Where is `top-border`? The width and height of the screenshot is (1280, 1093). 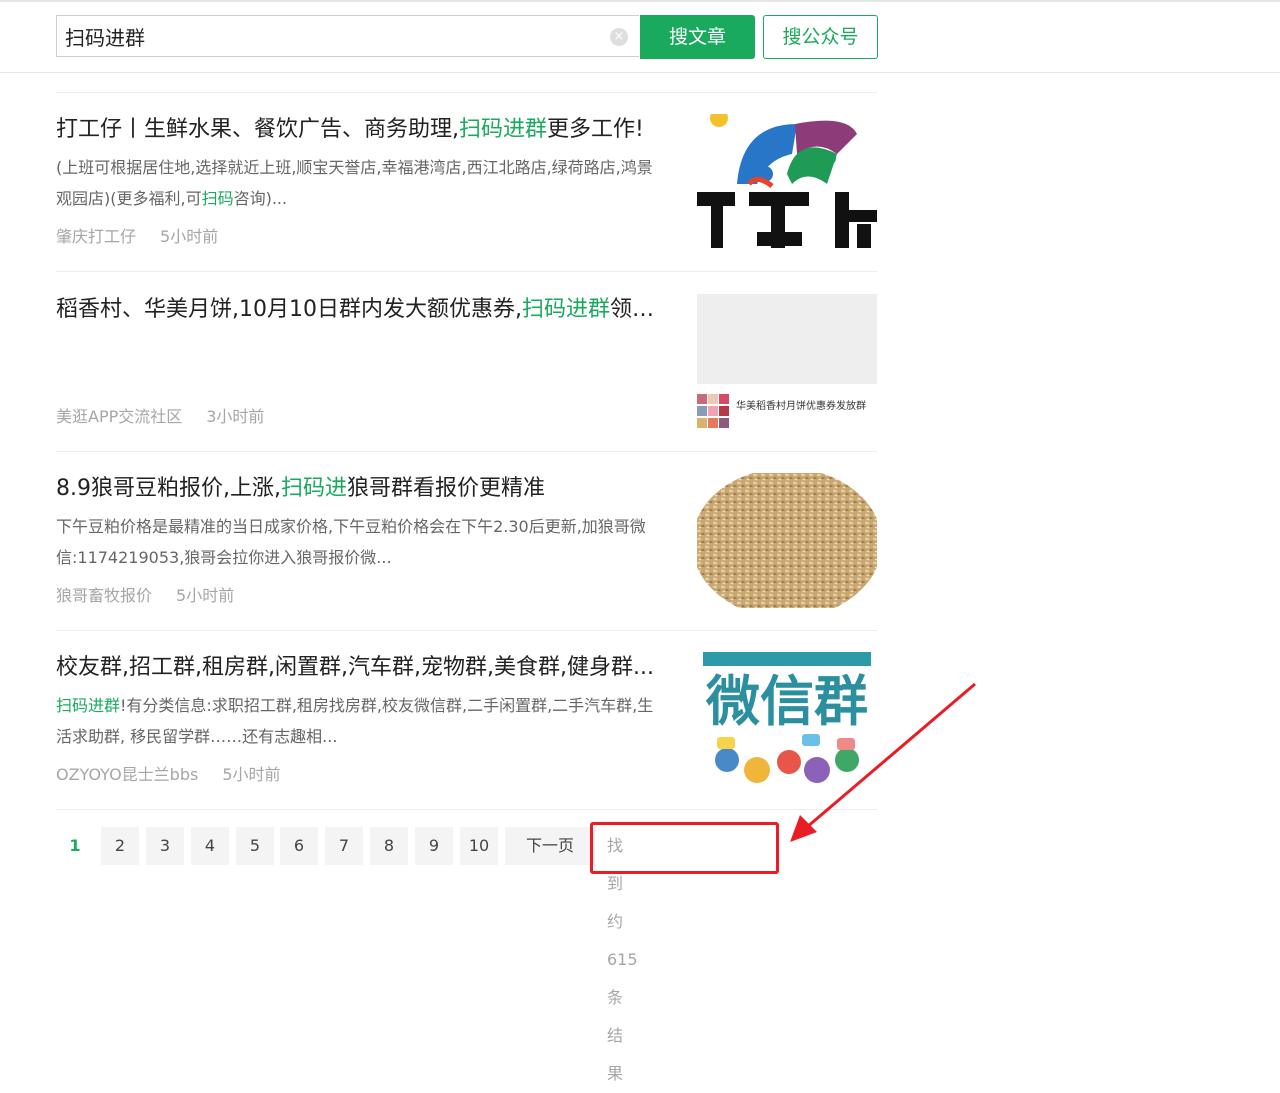 top-border is located at coordinates (640, 1).